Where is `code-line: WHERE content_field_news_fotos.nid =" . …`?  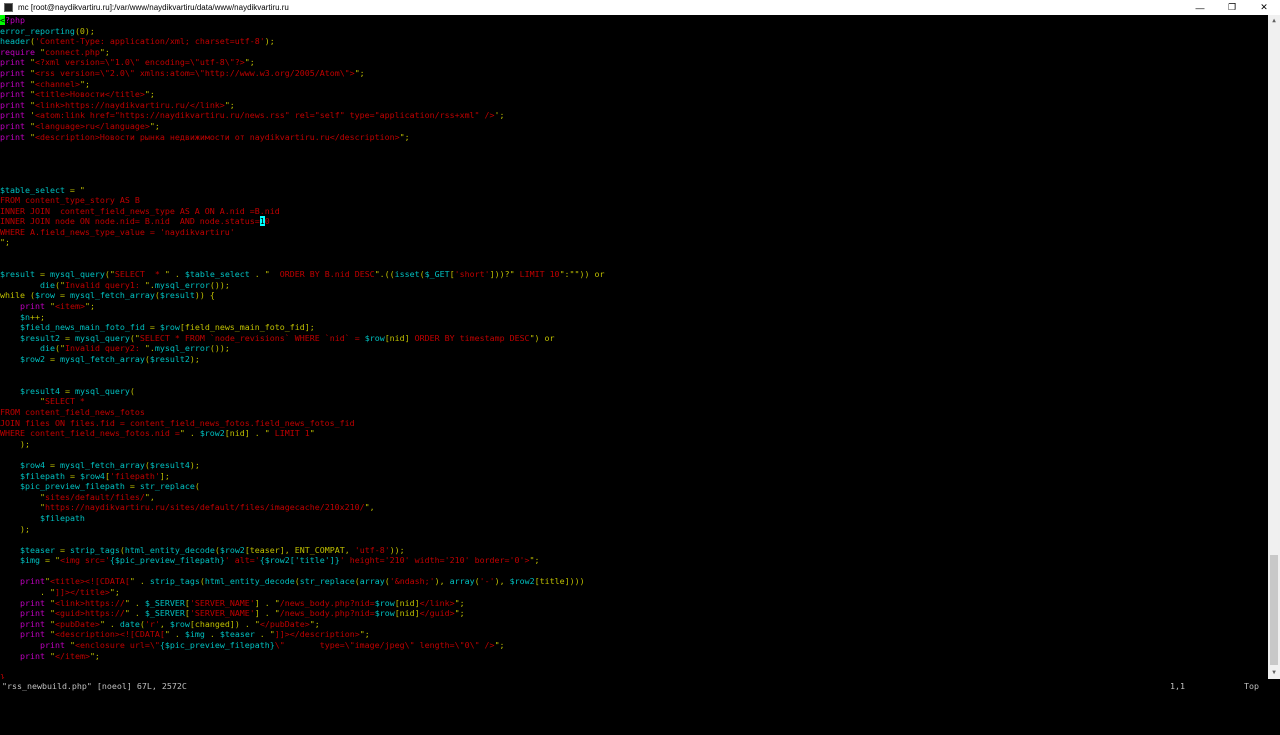
code-line: WHERE content_field_news_fotos.nid =" . … is located at coordinates (634, 433).